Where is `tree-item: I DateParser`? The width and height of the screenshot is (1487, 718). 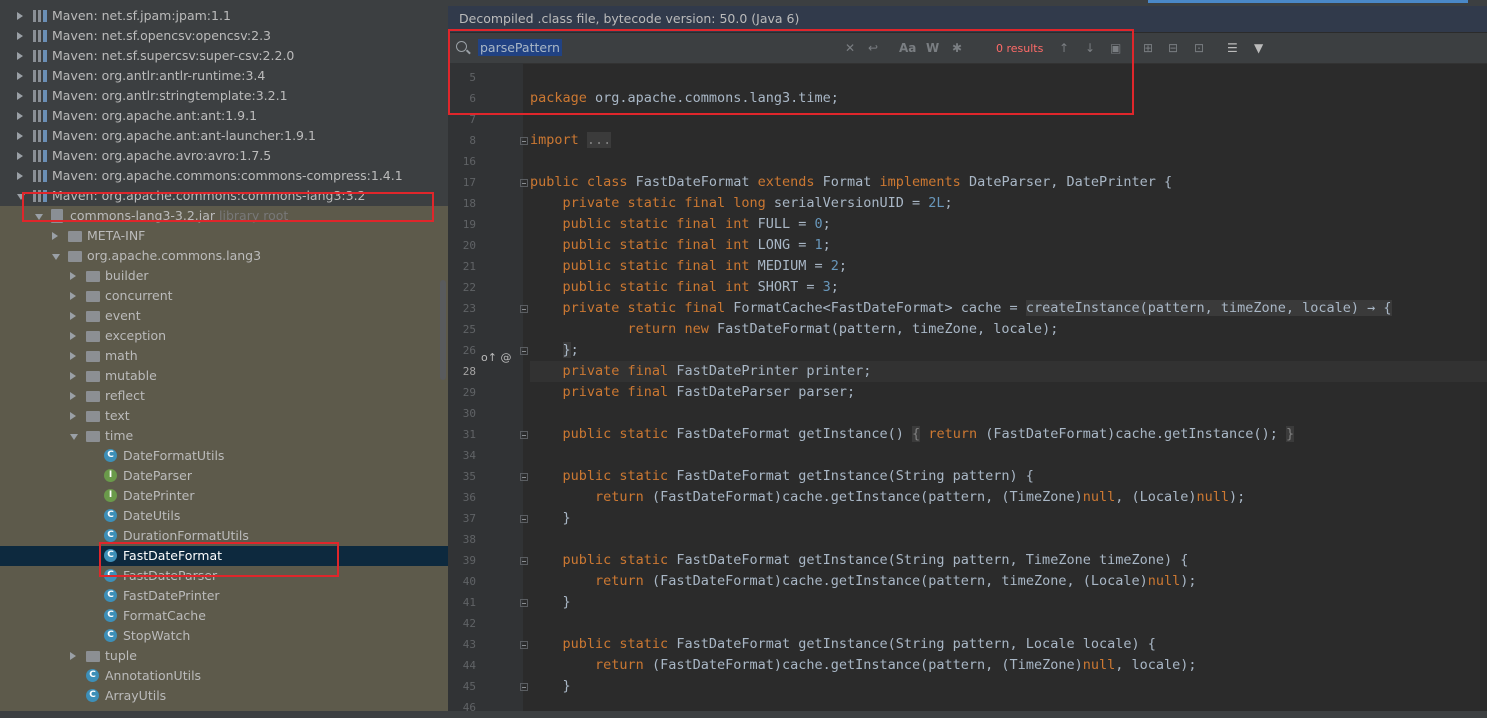 tree-item: I DateParser is located at coordinates (224, 476).